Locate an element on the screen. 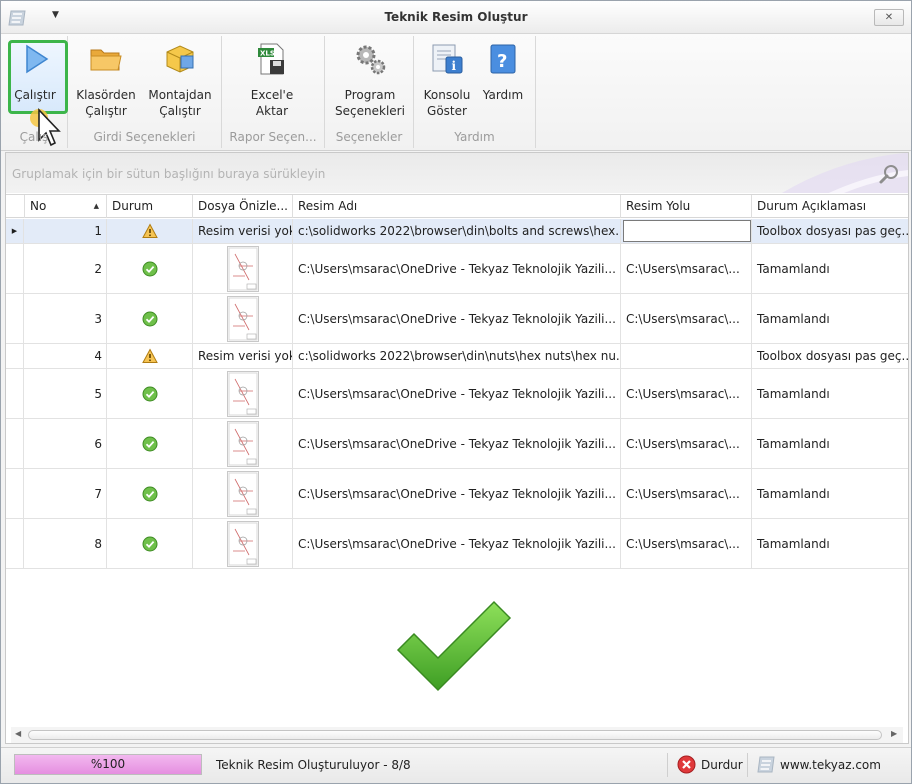  scrollbar-thumb is located at coordinates (455, 735).